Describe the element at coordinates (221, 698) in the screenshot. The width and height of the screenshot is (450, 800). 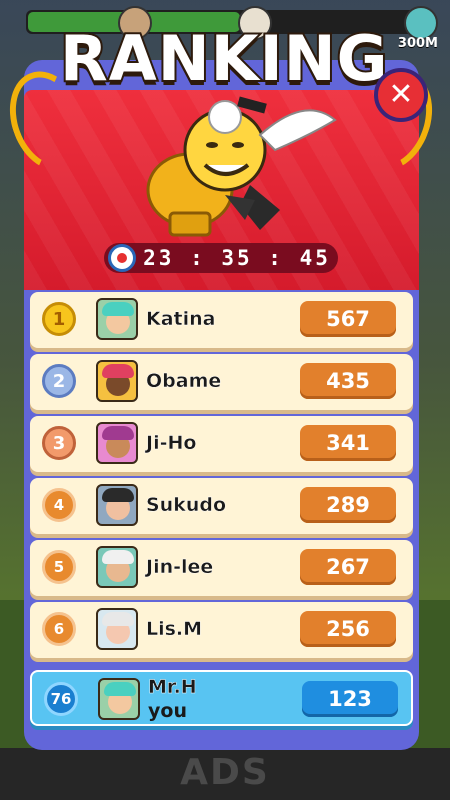
I see `my-rank-row: 76 Mr.H you 123` at that location.